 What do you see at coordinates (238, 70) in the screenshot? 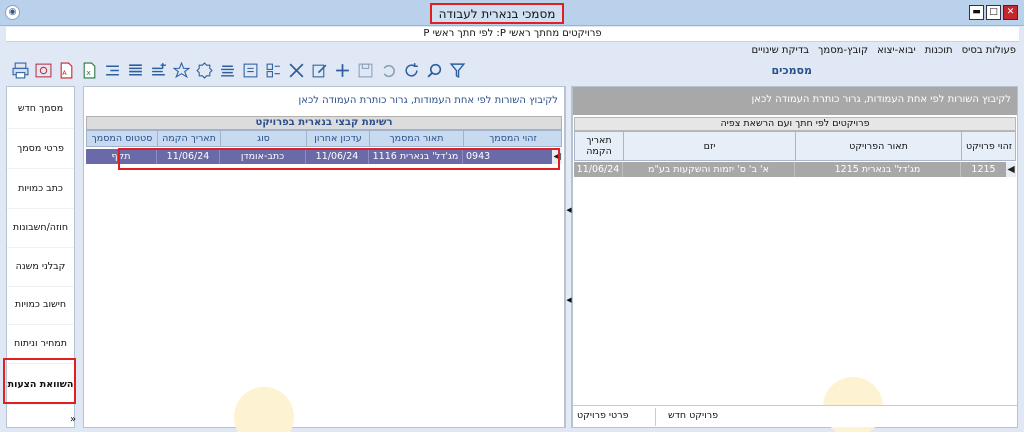
I see `toolbar: A x` at bounding box center [238, 70].